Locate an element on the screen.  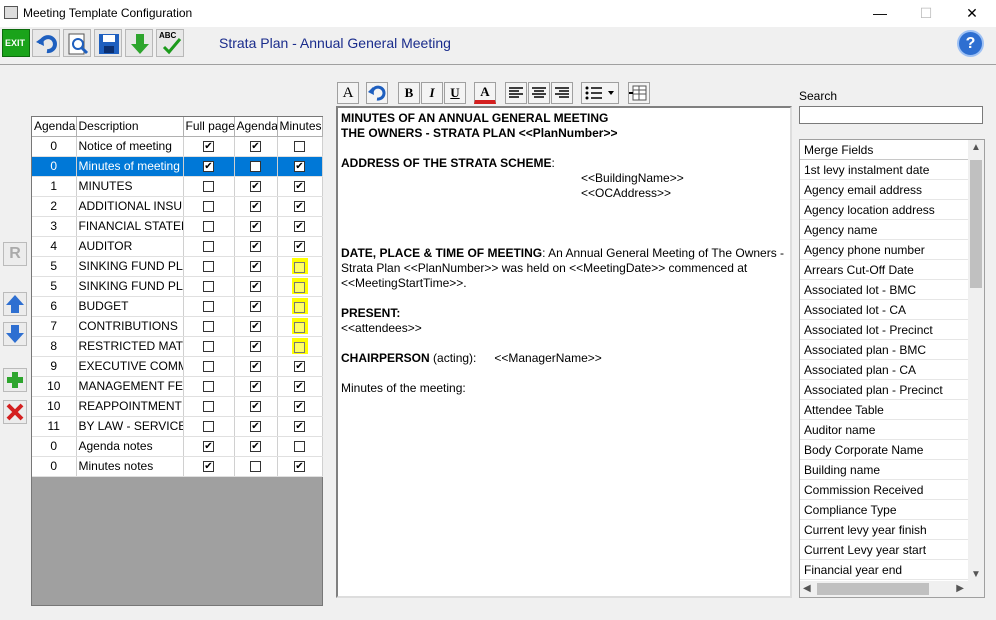
scroll-up-icon: ▲ is located at coordinates (976, 147).